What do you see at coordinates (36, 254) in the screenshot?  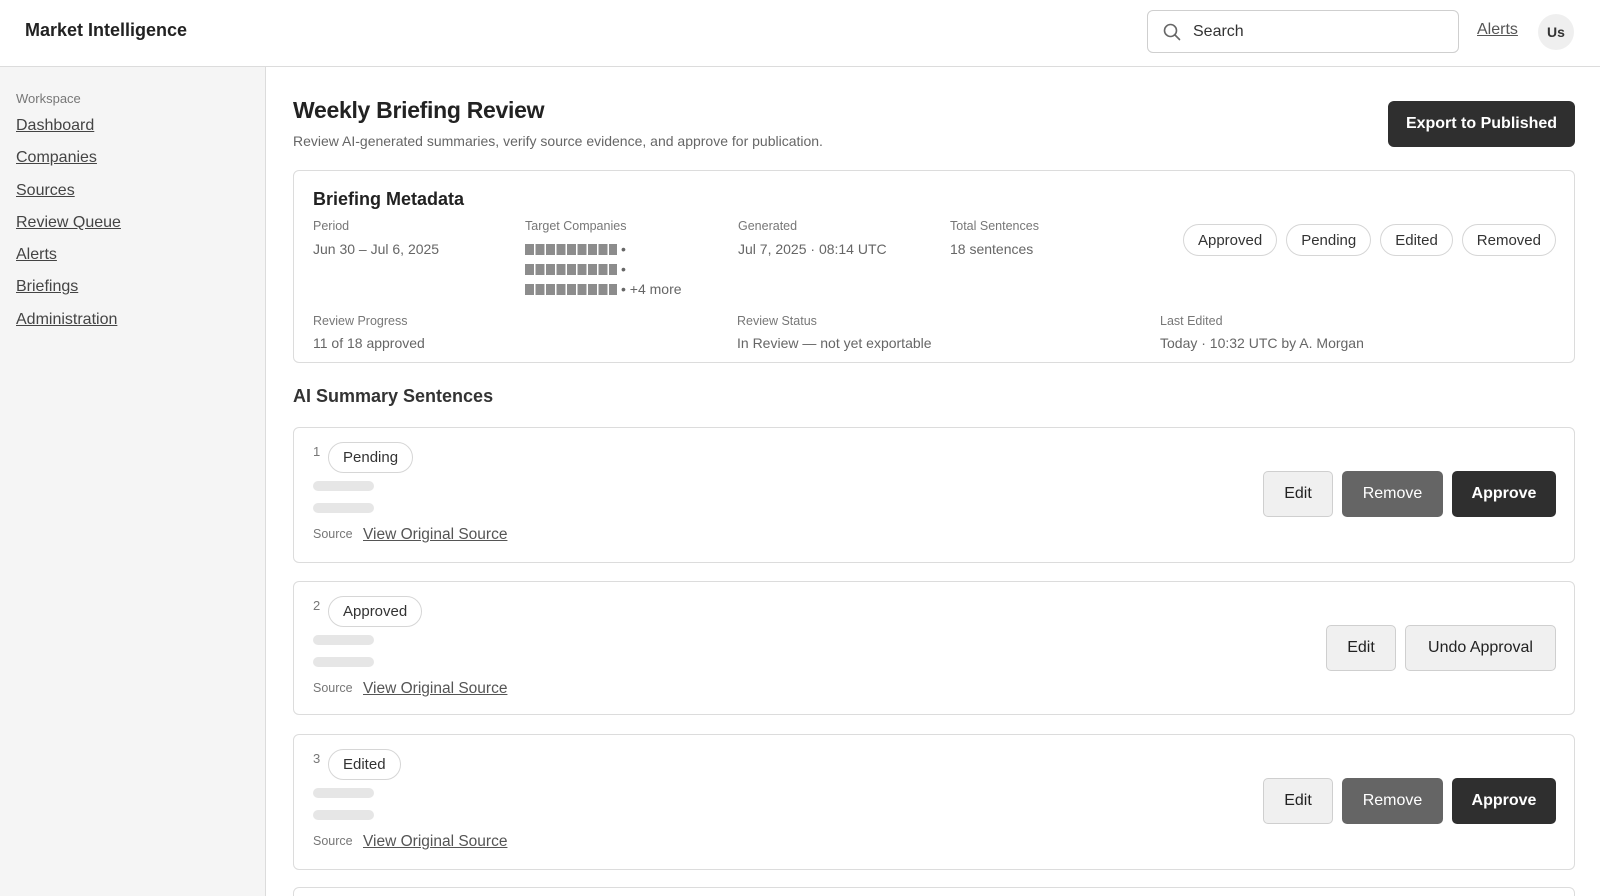 I see `sidebar-item-alerts: Alerts` at bounding box center [36, 254].